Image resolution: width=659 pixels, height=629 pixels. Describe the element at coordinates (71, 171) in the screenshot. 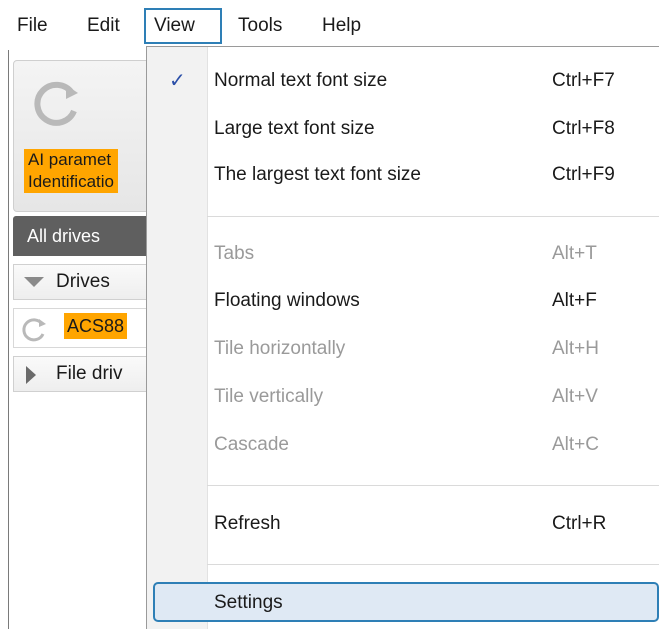

I see `ai-parameter-label: AI paramet Identificatio` at that location.